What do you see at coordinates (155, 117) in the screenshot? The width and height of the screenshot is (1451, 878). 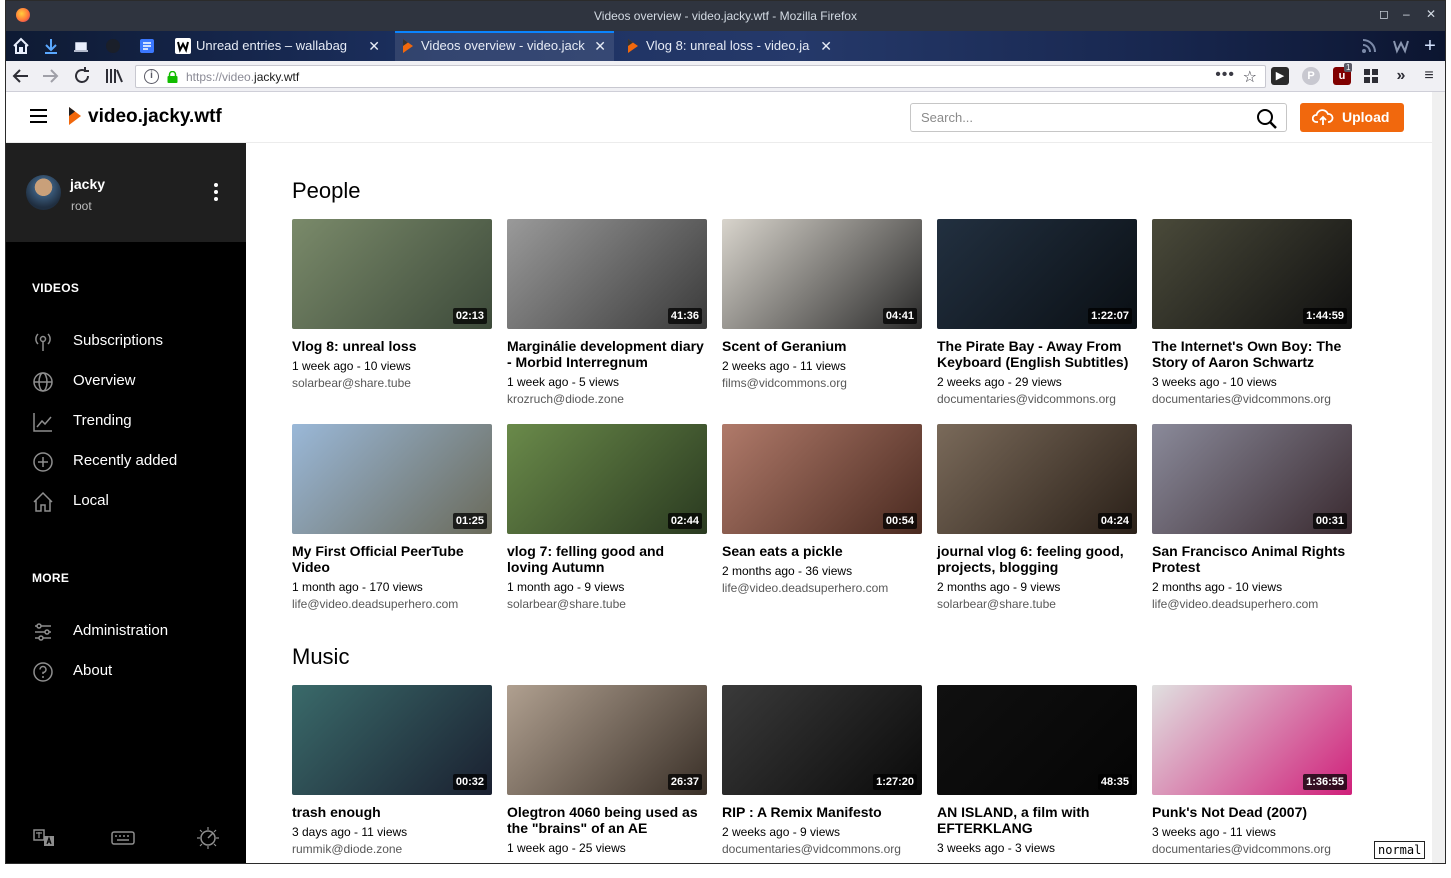 I see `site-name: video.jacky.wtf` at bounding box center [155, 117].